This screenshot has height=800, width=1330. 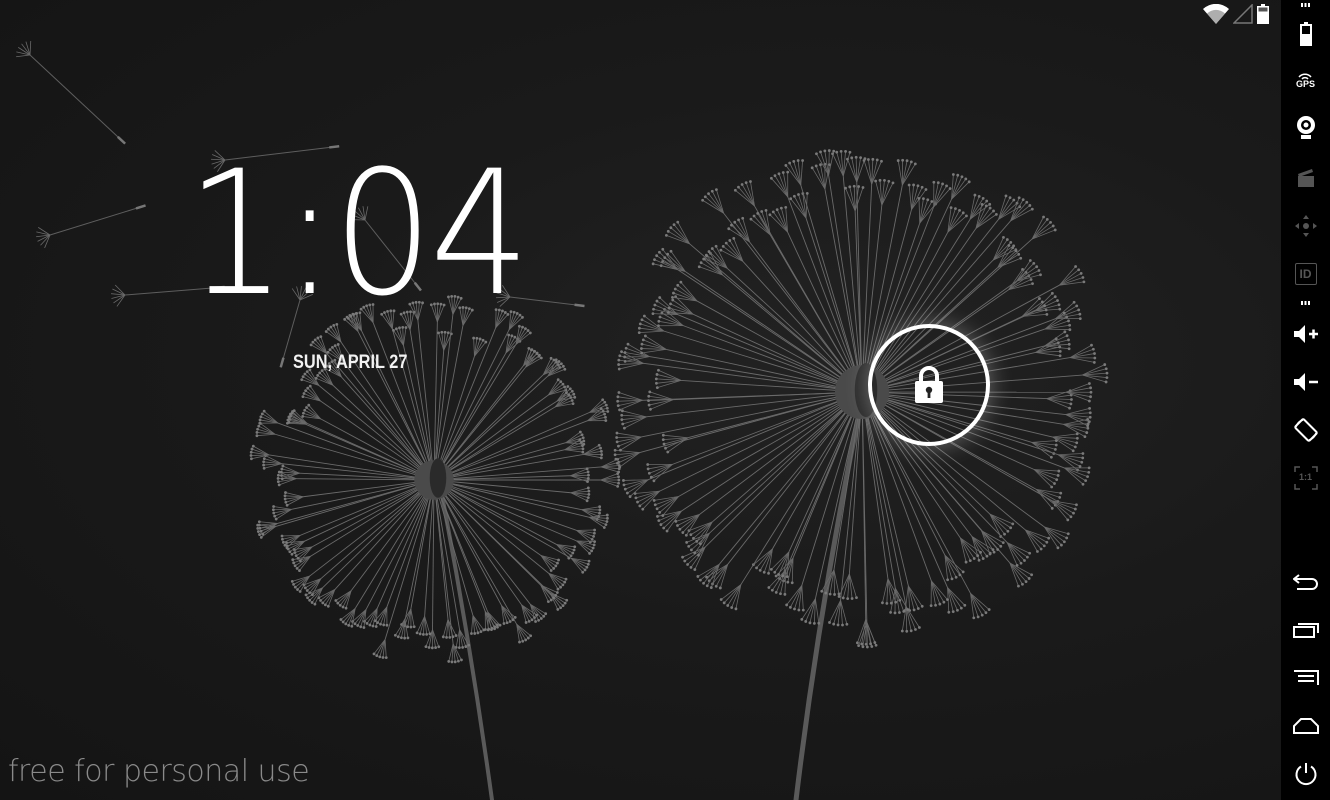 What do you see at coordinates (1305, 303) in the screenshot?
I see `grip-dots-middle` at bounding box center [1305, 303].